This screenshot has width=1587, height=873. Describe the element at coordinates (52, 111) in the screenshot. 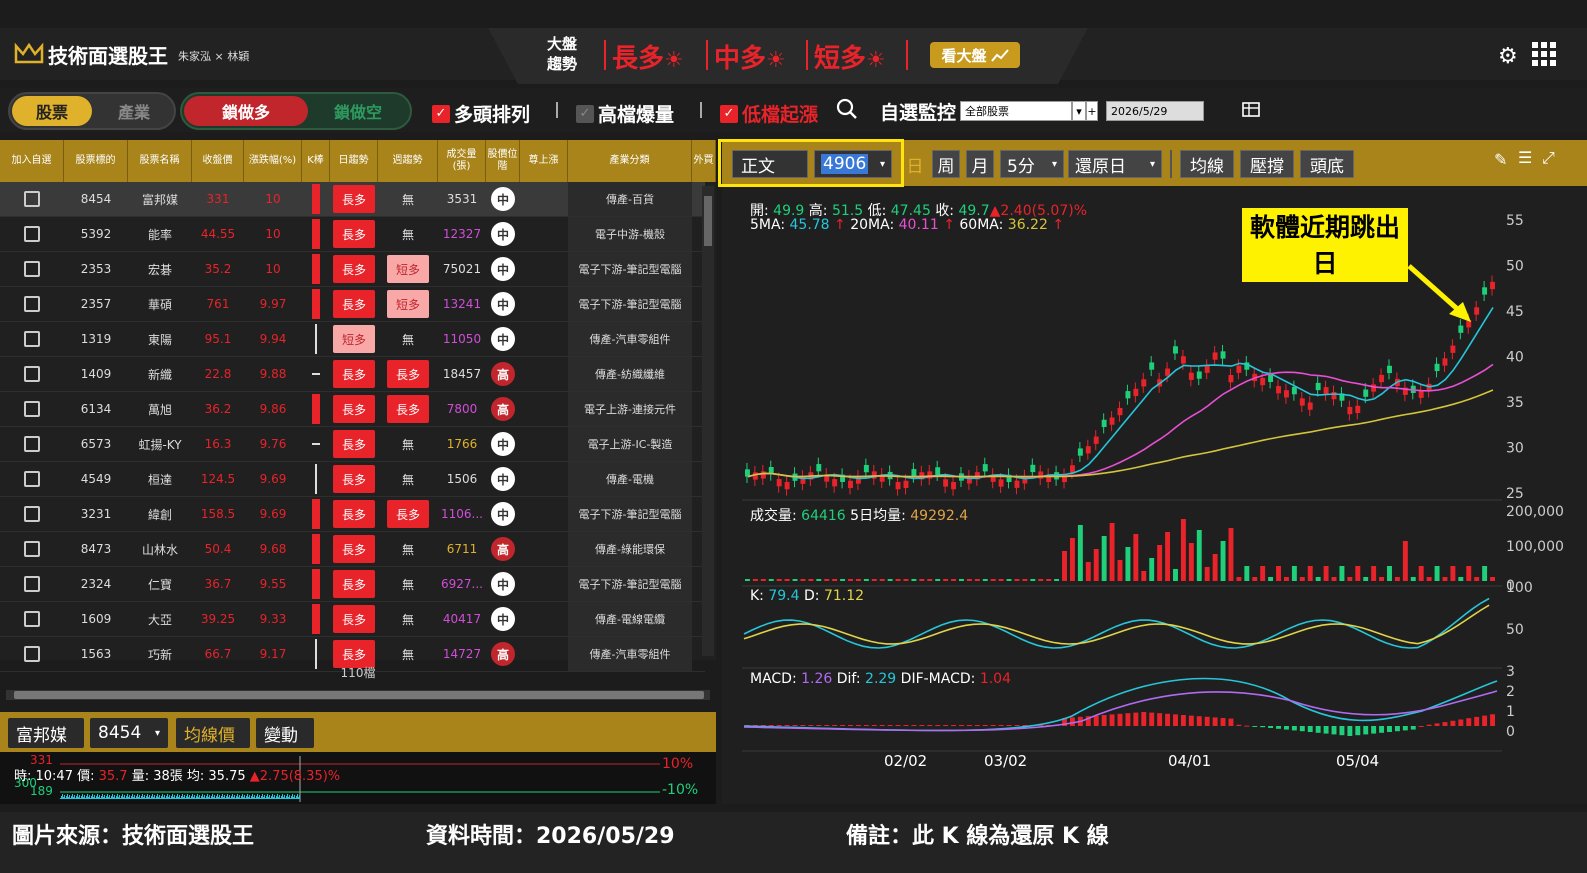

I see `toggle-stock: 股票` at that location.